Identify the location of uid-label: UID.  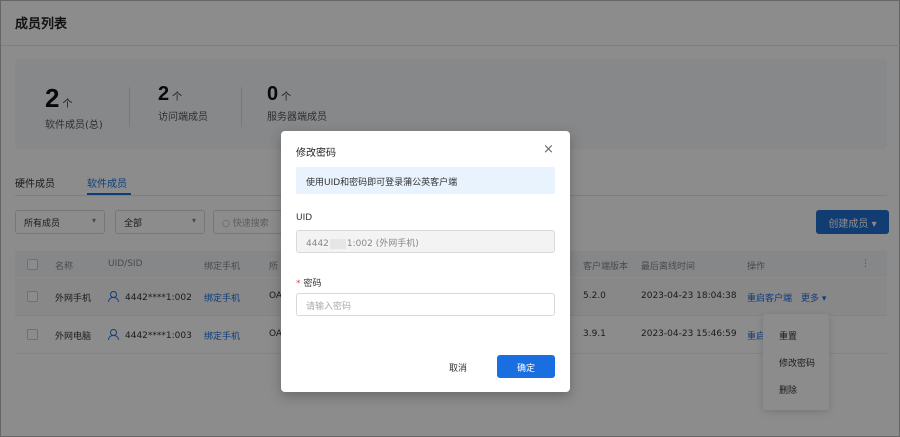
(304, 218).